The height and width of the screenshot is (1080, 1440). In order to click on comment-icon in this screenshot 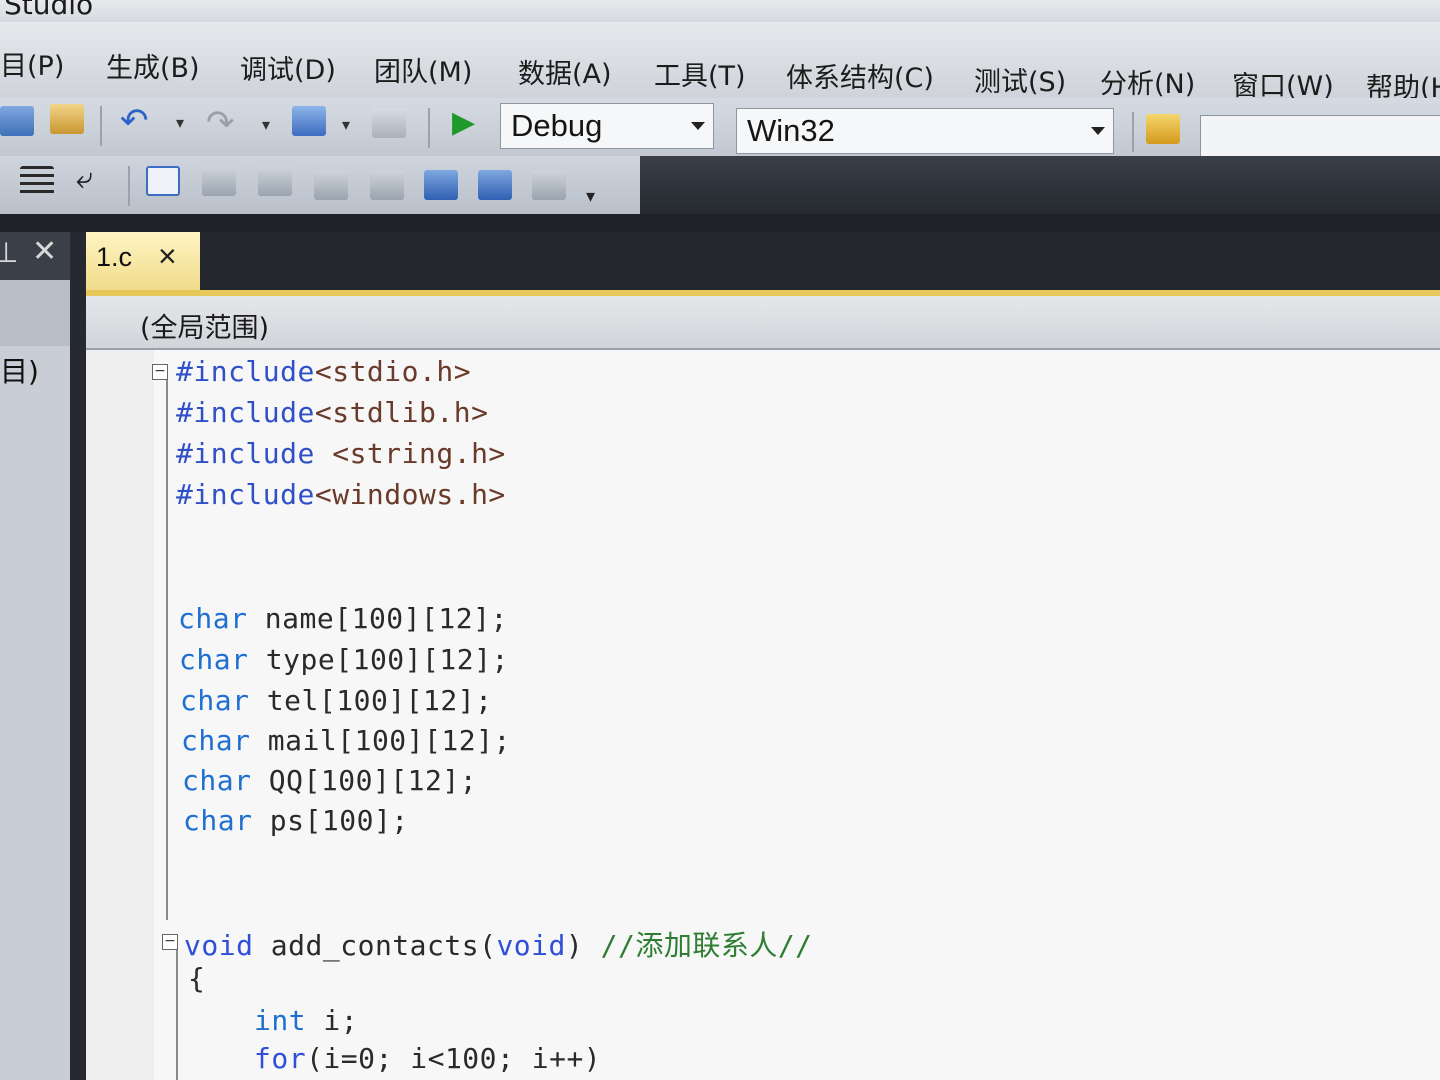, I will do `click(163, 181)`.